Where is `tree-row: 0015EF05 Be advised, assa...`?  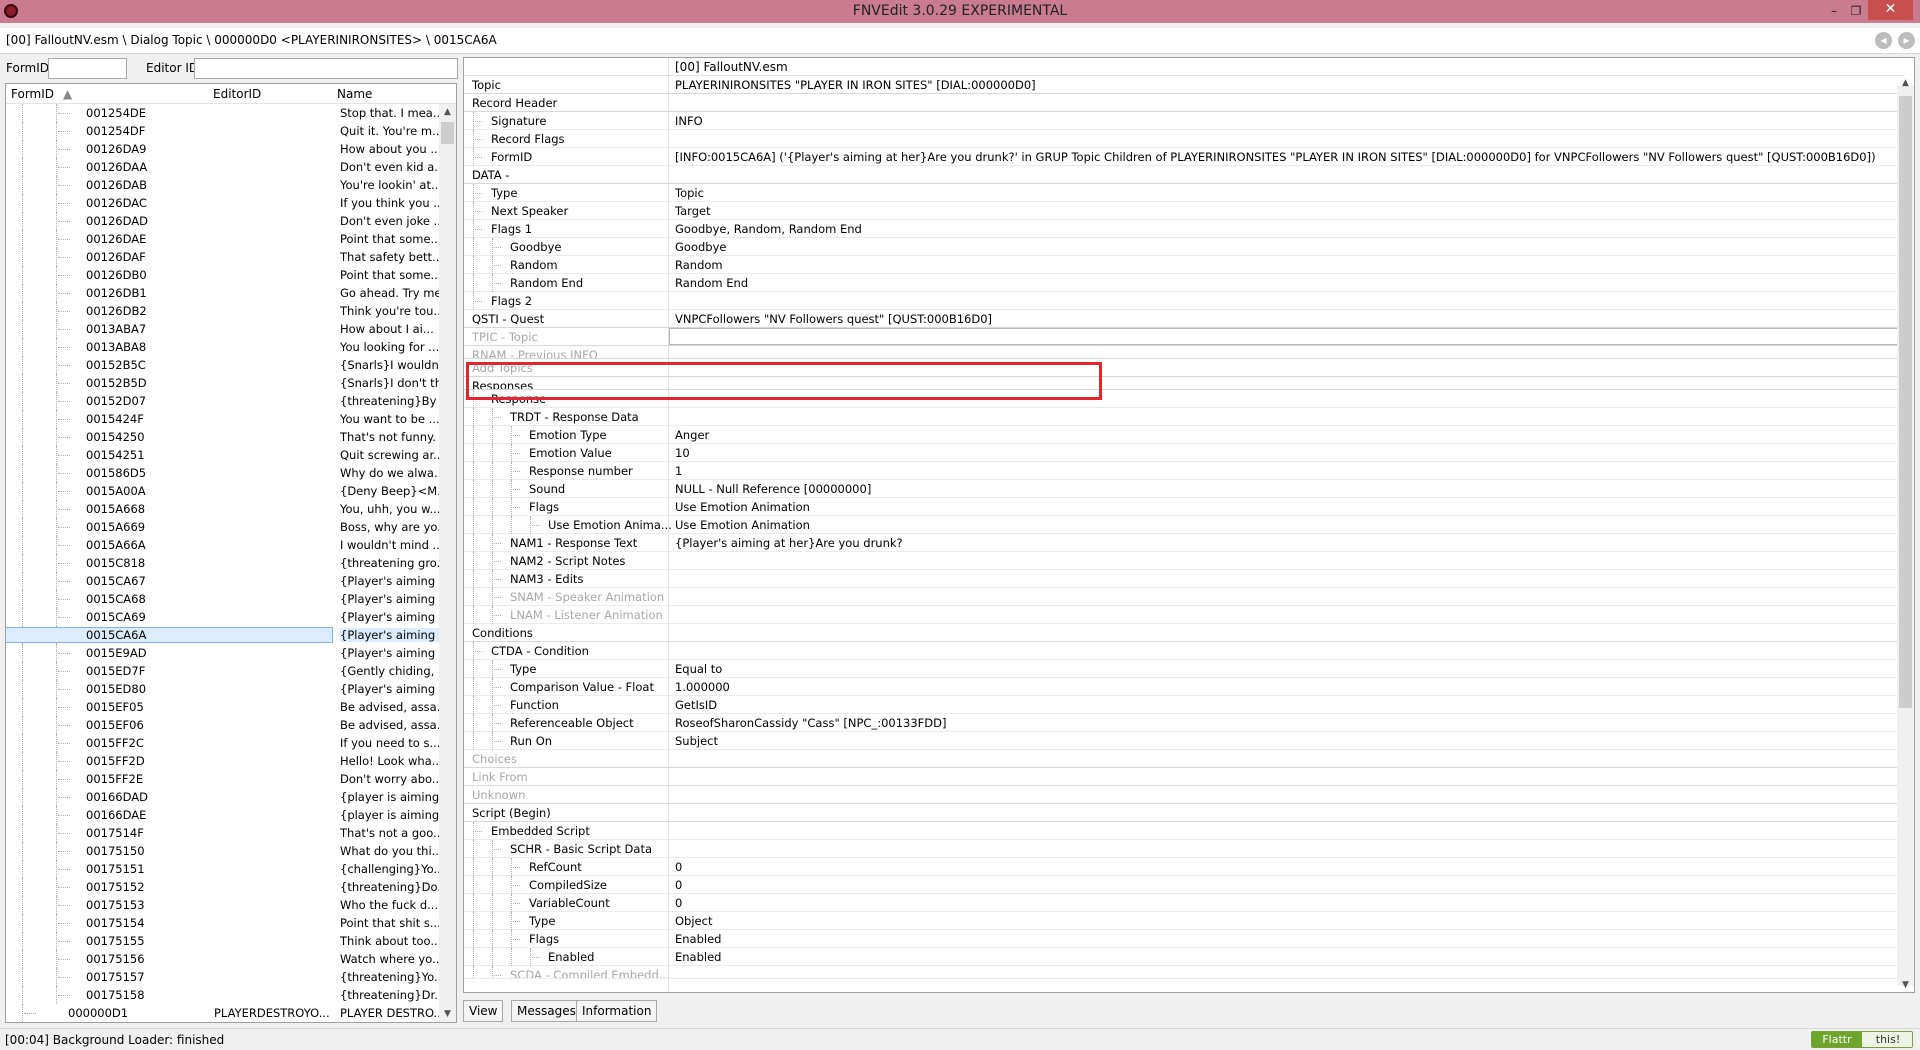 tree-row: 0015EF05 Be advised, assa... is located at coordinates (231, 707).